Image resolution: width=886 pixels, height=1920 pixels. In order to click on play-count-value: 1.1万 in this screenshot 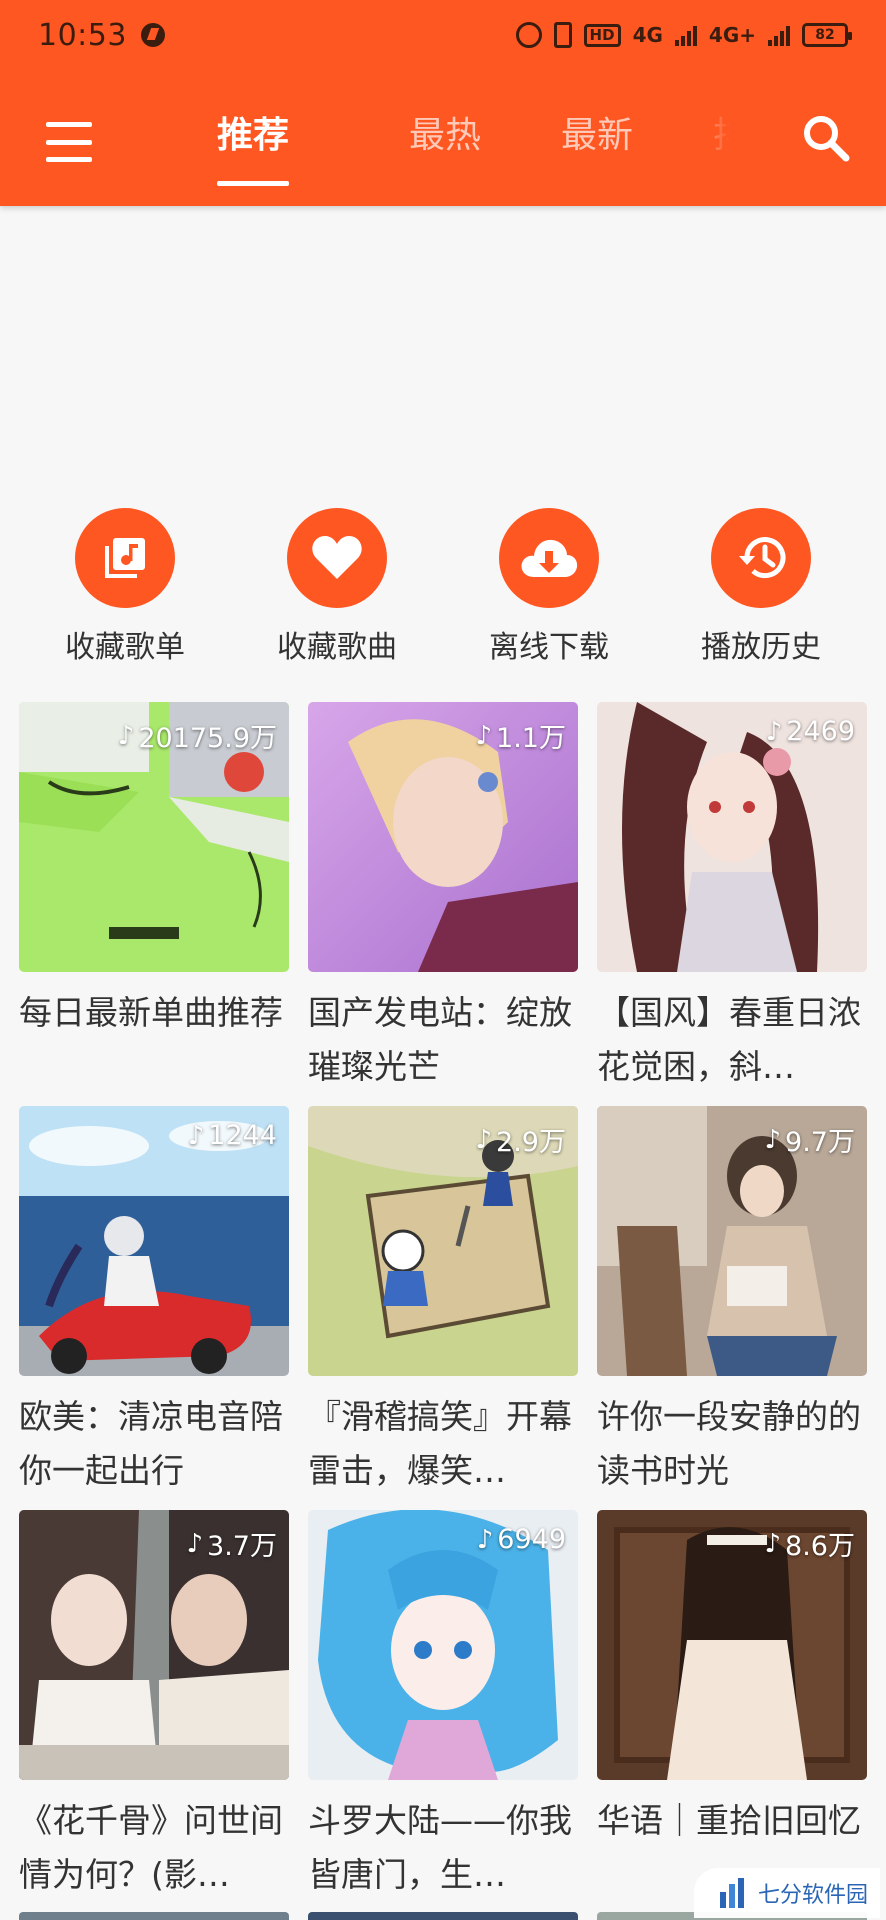, I will do `click(531, 738)`.